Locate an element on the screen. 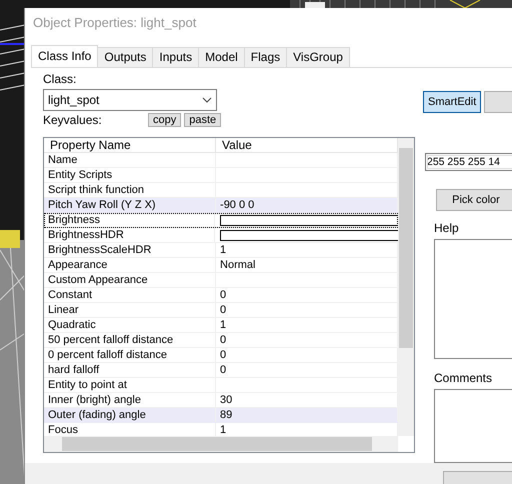 The height and width of the screenshot is (484, 512). comments-field is located at coordinates (473, 425).